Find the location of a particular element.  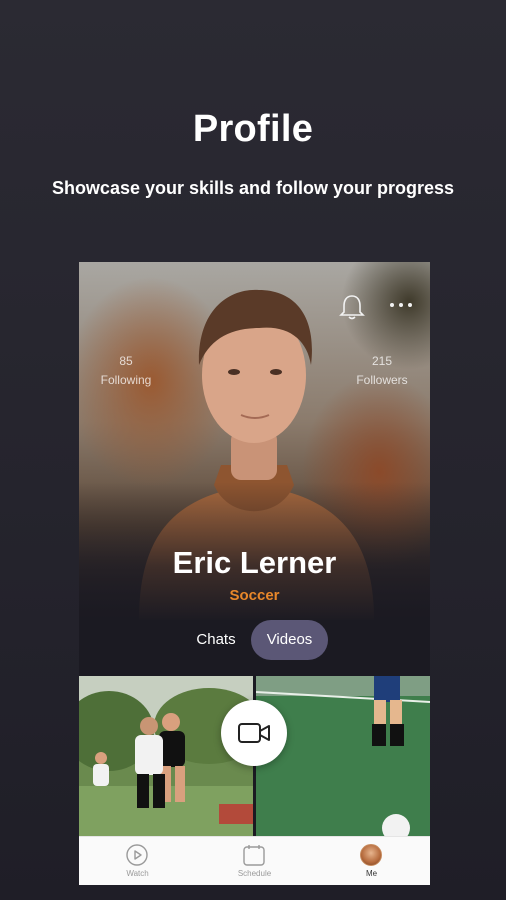

avatar is located at coordinates (371, 855).